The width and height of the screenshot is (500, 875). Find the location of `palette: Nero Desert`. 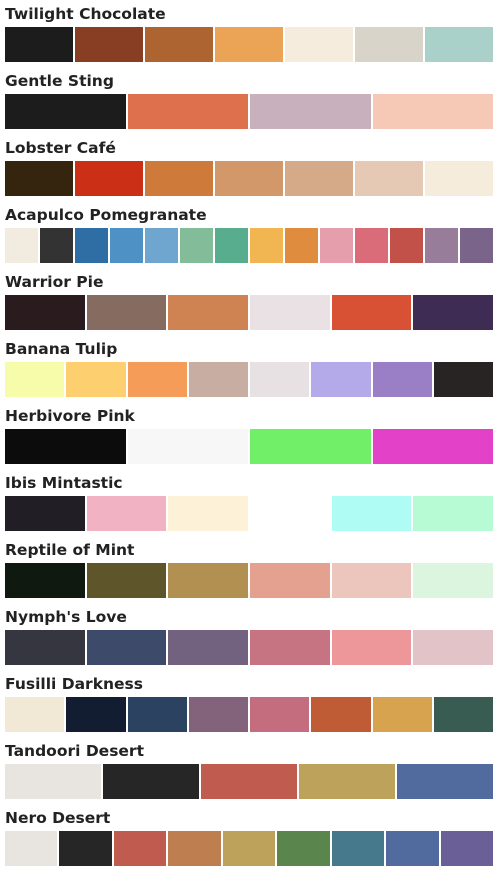

palette: Nero Desert is located at coordinates (249, 841).